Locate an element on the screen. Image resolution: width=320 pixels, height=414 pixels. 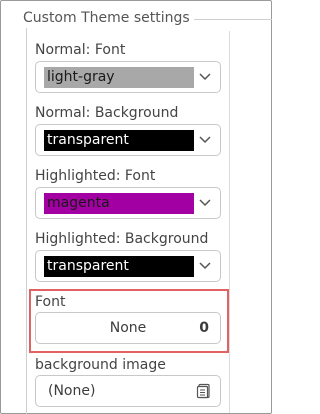
highlighted-background-combo: transparent is located at coordinates (128, 266).